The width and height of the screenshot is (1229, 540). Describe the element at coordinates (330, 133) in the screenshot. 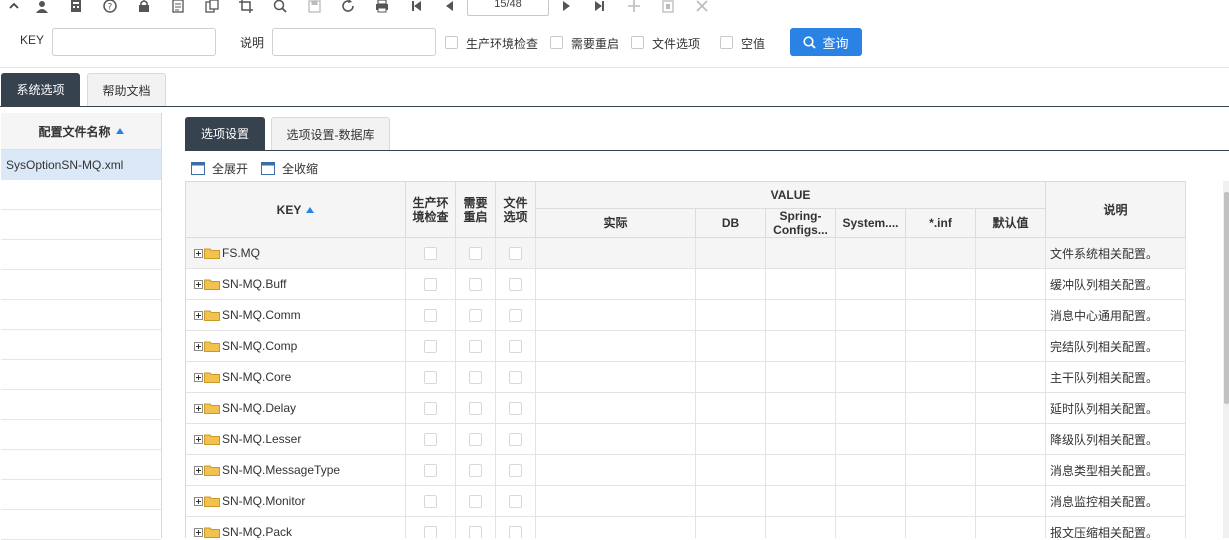

I see `tab-option-settings-db: 选项设置-数据库` at that location.